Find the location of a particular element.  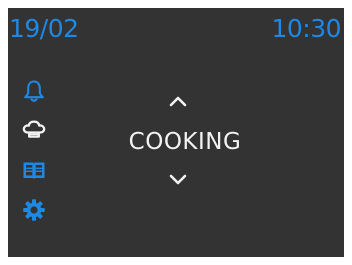

chef-hat-icon is located at coordinates (34, 129).